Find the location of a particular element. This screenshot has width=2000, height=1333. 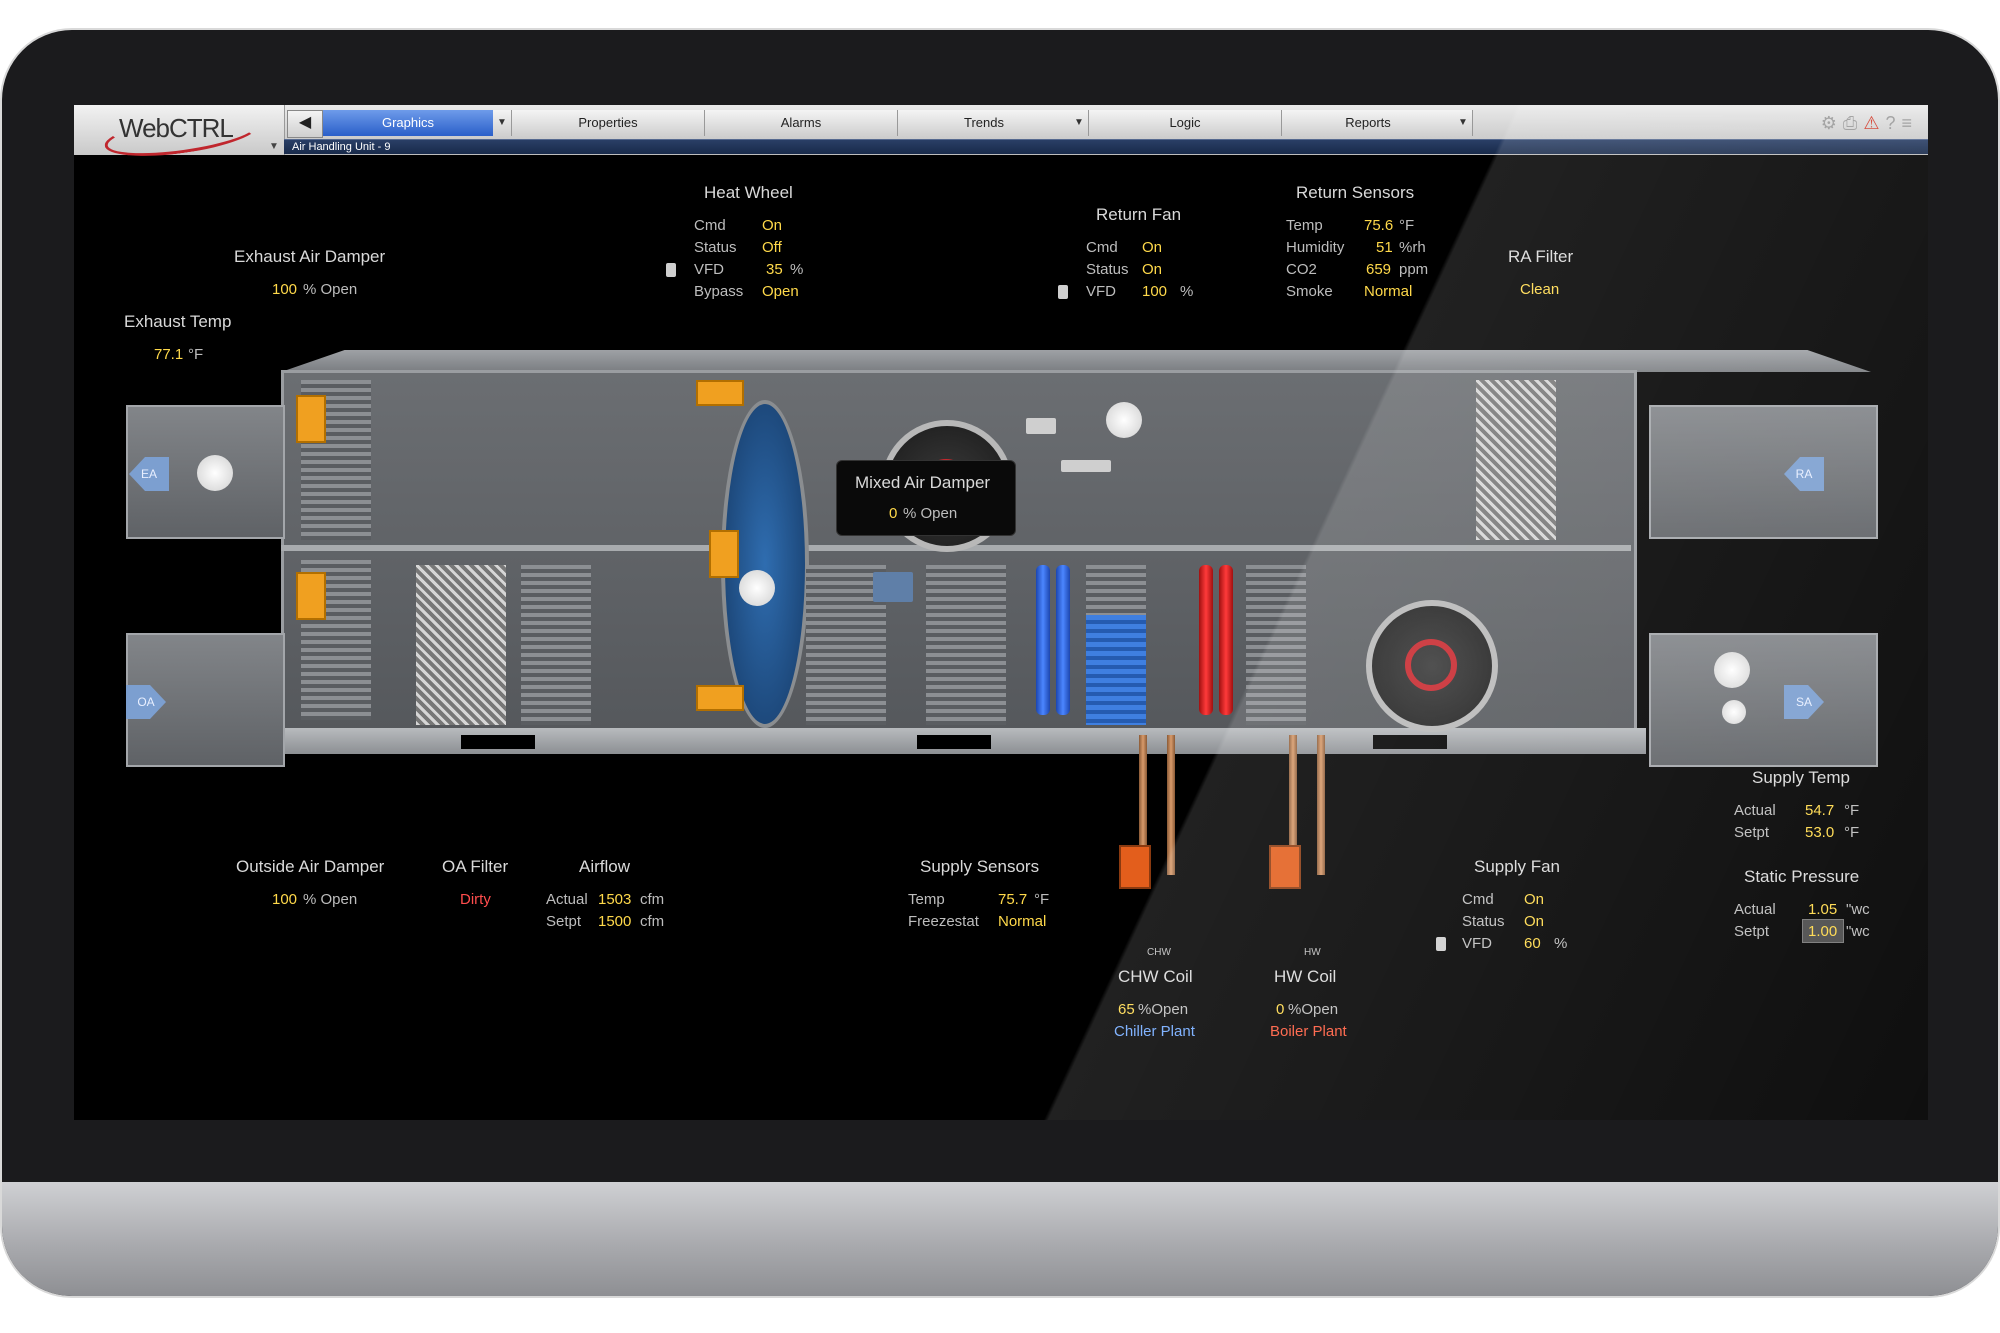

supply-temp-sensor is located at coordinates (1732, 670).